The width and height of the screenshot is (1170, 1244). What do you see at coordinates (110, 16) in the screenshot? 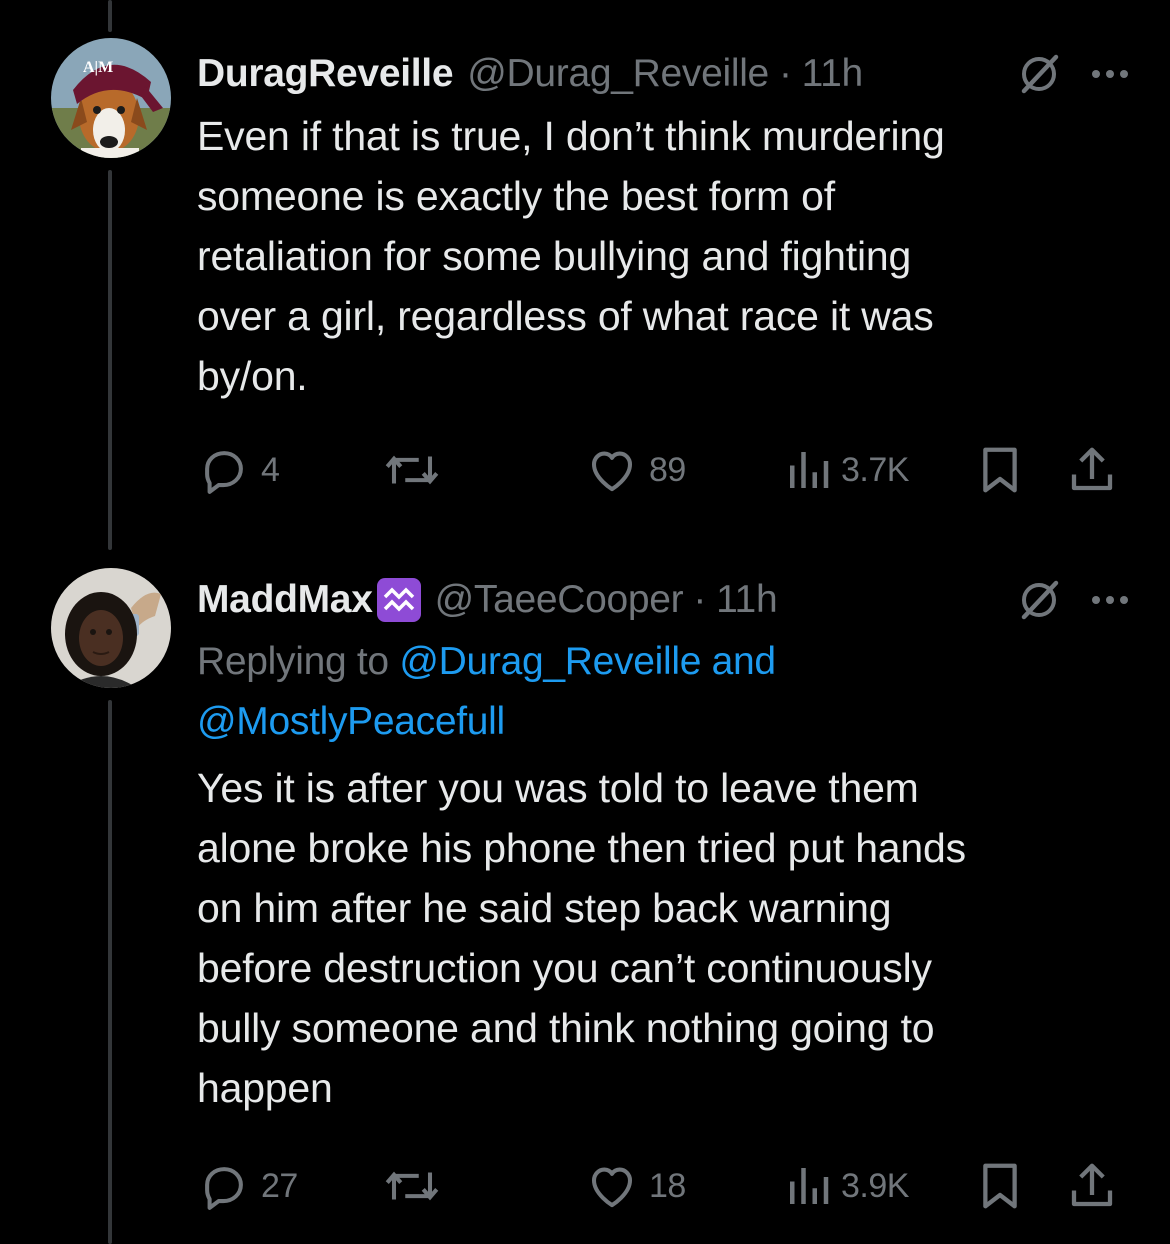
I see `thread-line-top` at bounding box center [110, 16].